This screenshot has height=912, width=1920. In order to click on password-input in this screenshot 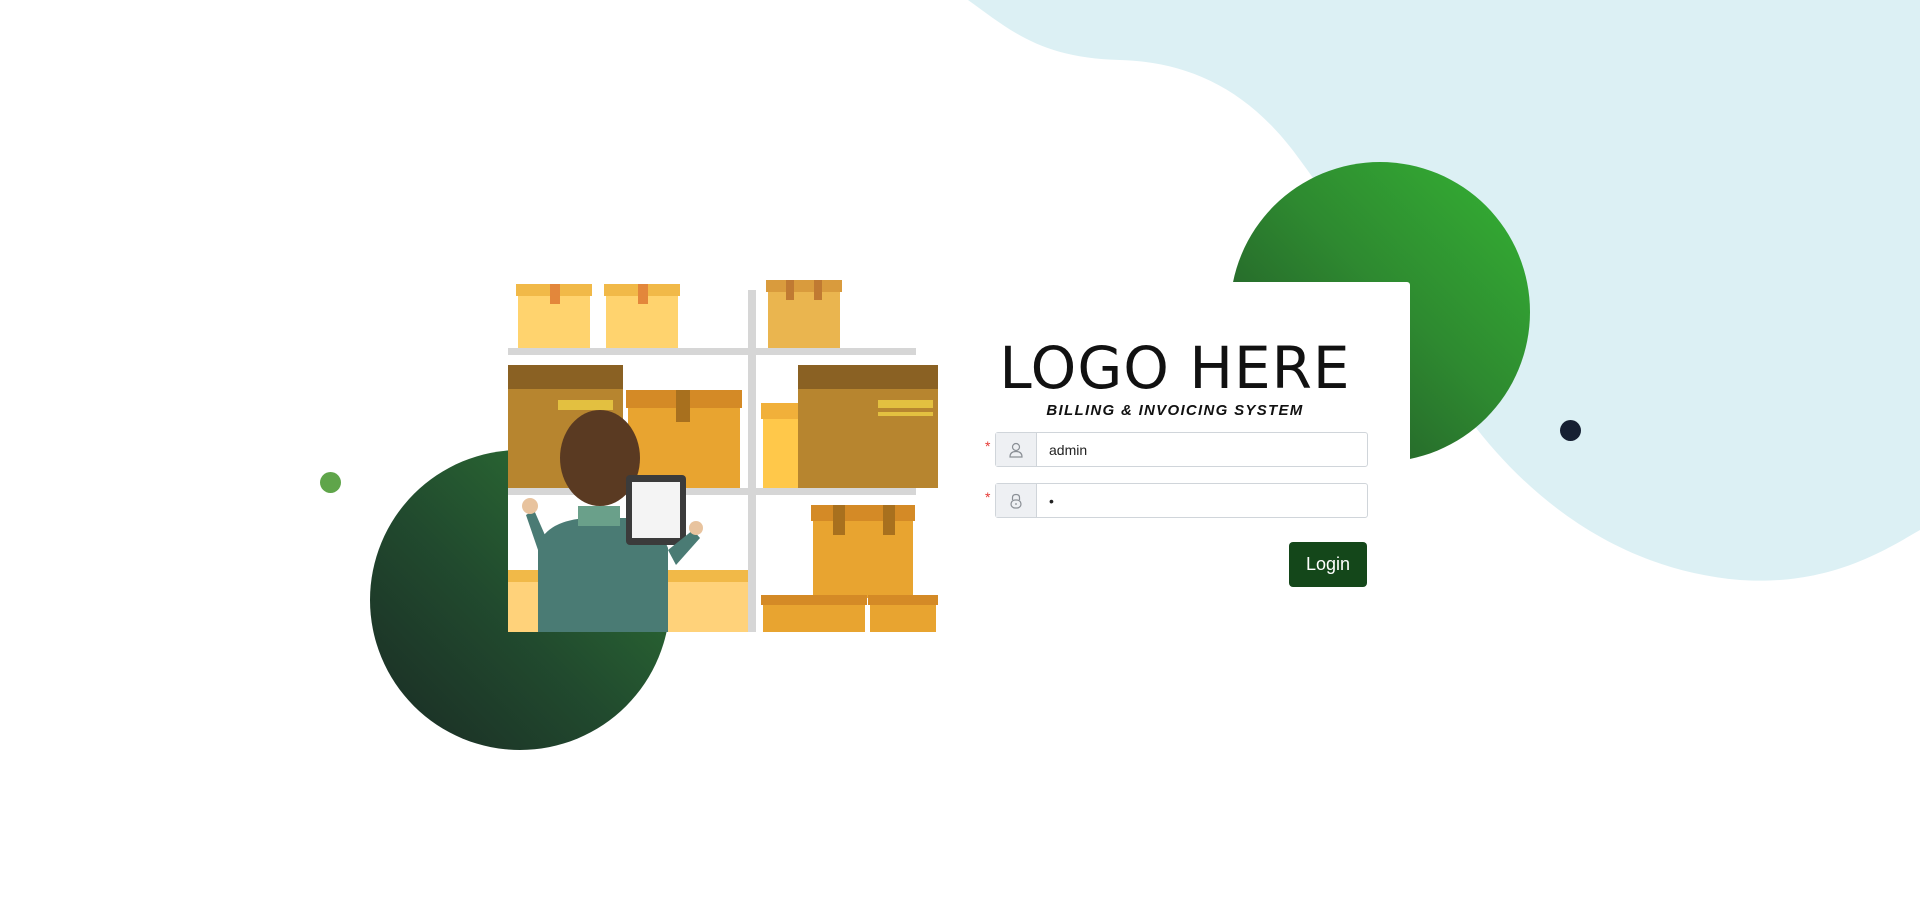, I will do `click(1202, 500)`.